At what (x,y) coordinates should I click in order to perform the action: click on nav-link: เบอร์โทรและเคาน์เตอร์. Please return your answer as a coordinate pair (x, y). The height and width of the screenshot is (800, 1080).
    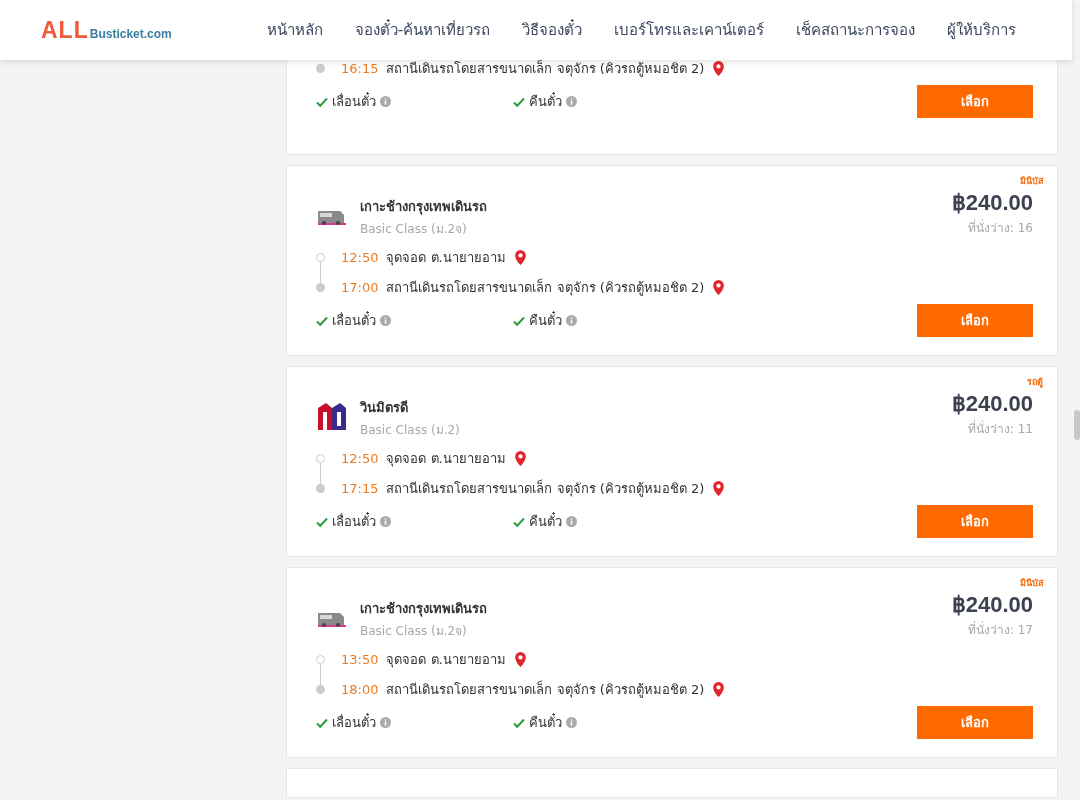
    Looking at the image, I should click on (689, 30).